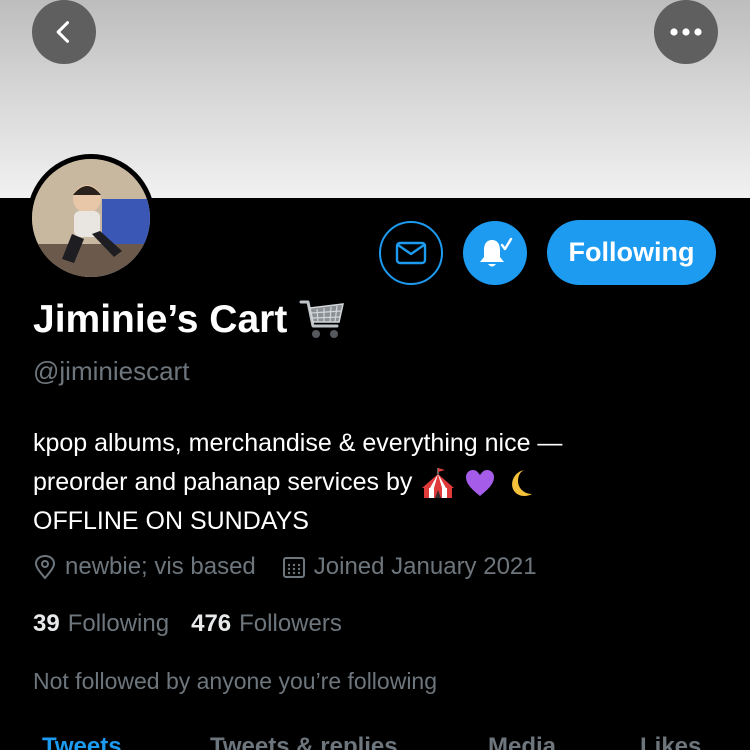 The image size is (750, 750). I want to click on followers-label: Followers, so click(290, 623).